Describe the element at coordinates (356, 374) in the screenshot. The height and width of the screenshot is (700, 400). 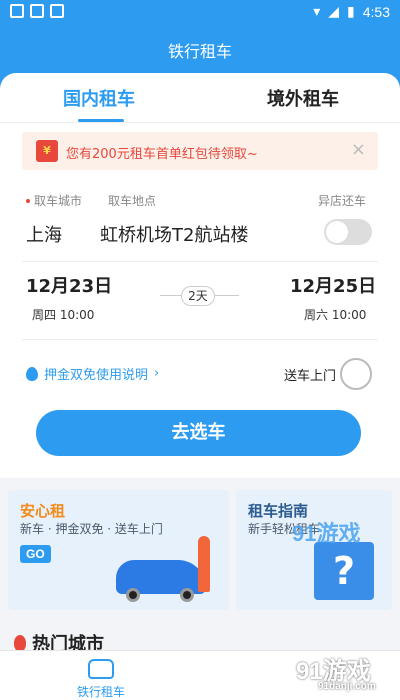
I see `delivery-radio` at that location.